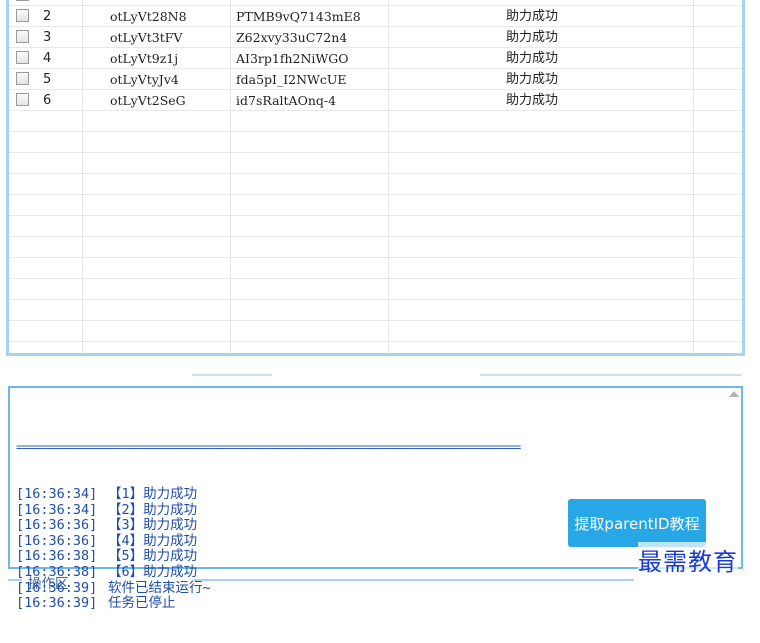  What do you see at coordinates (268, 557) in the screenshot?
I see `log-line: [16:36:38] 【5】助力成功` at bounding box center [268, 557].